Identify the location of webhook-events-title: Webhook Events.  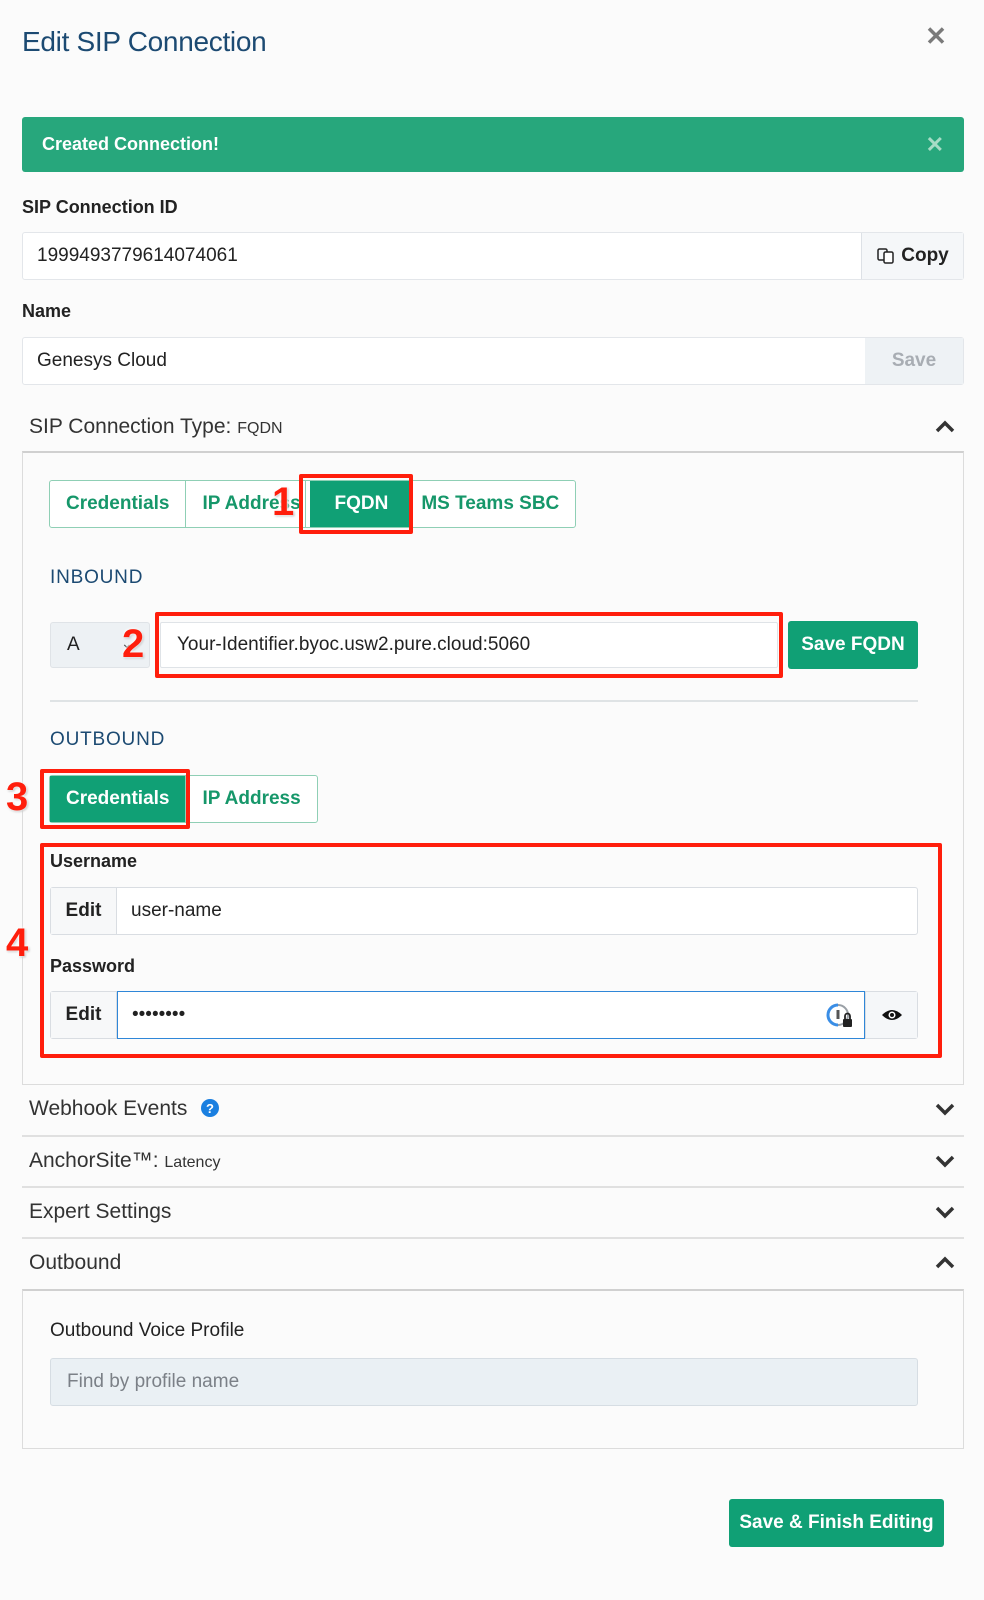
(108, 1108).